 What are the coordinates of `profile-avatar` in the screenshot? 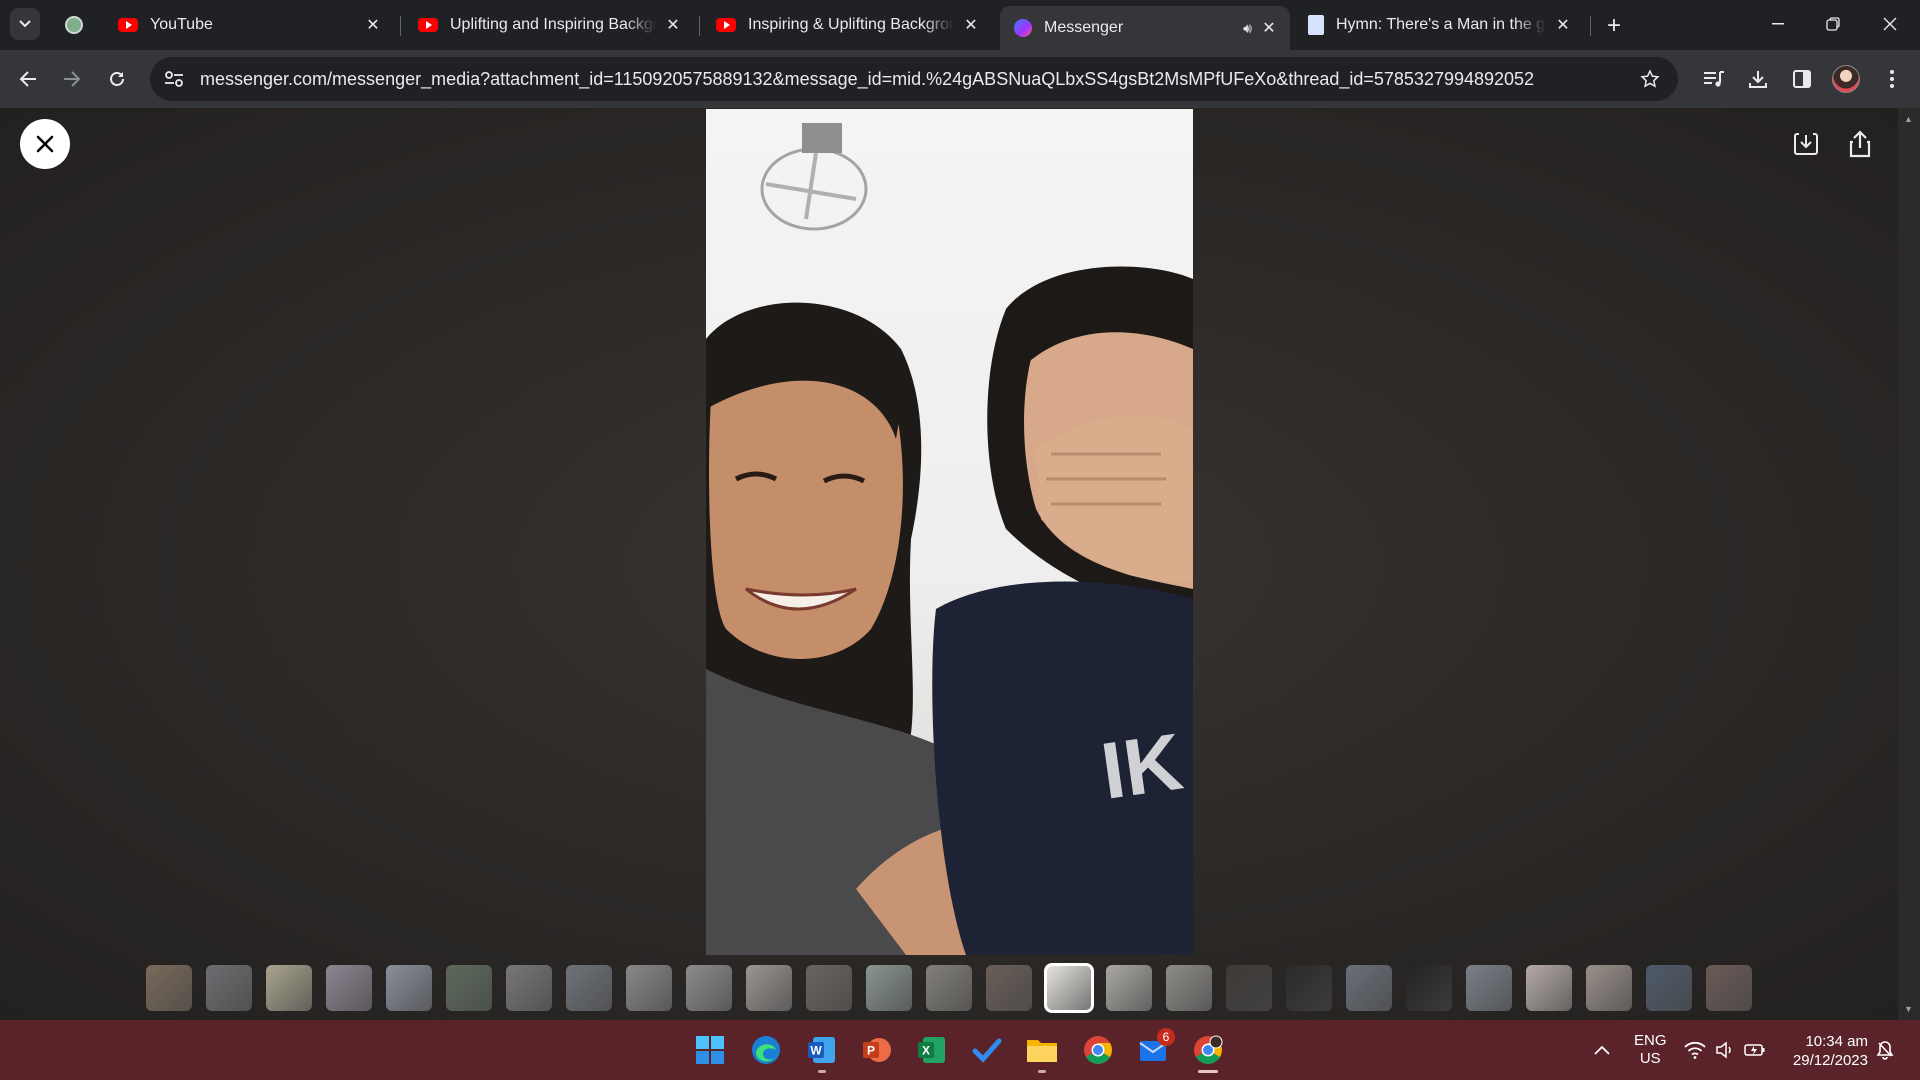 It's located at (1846, 79).